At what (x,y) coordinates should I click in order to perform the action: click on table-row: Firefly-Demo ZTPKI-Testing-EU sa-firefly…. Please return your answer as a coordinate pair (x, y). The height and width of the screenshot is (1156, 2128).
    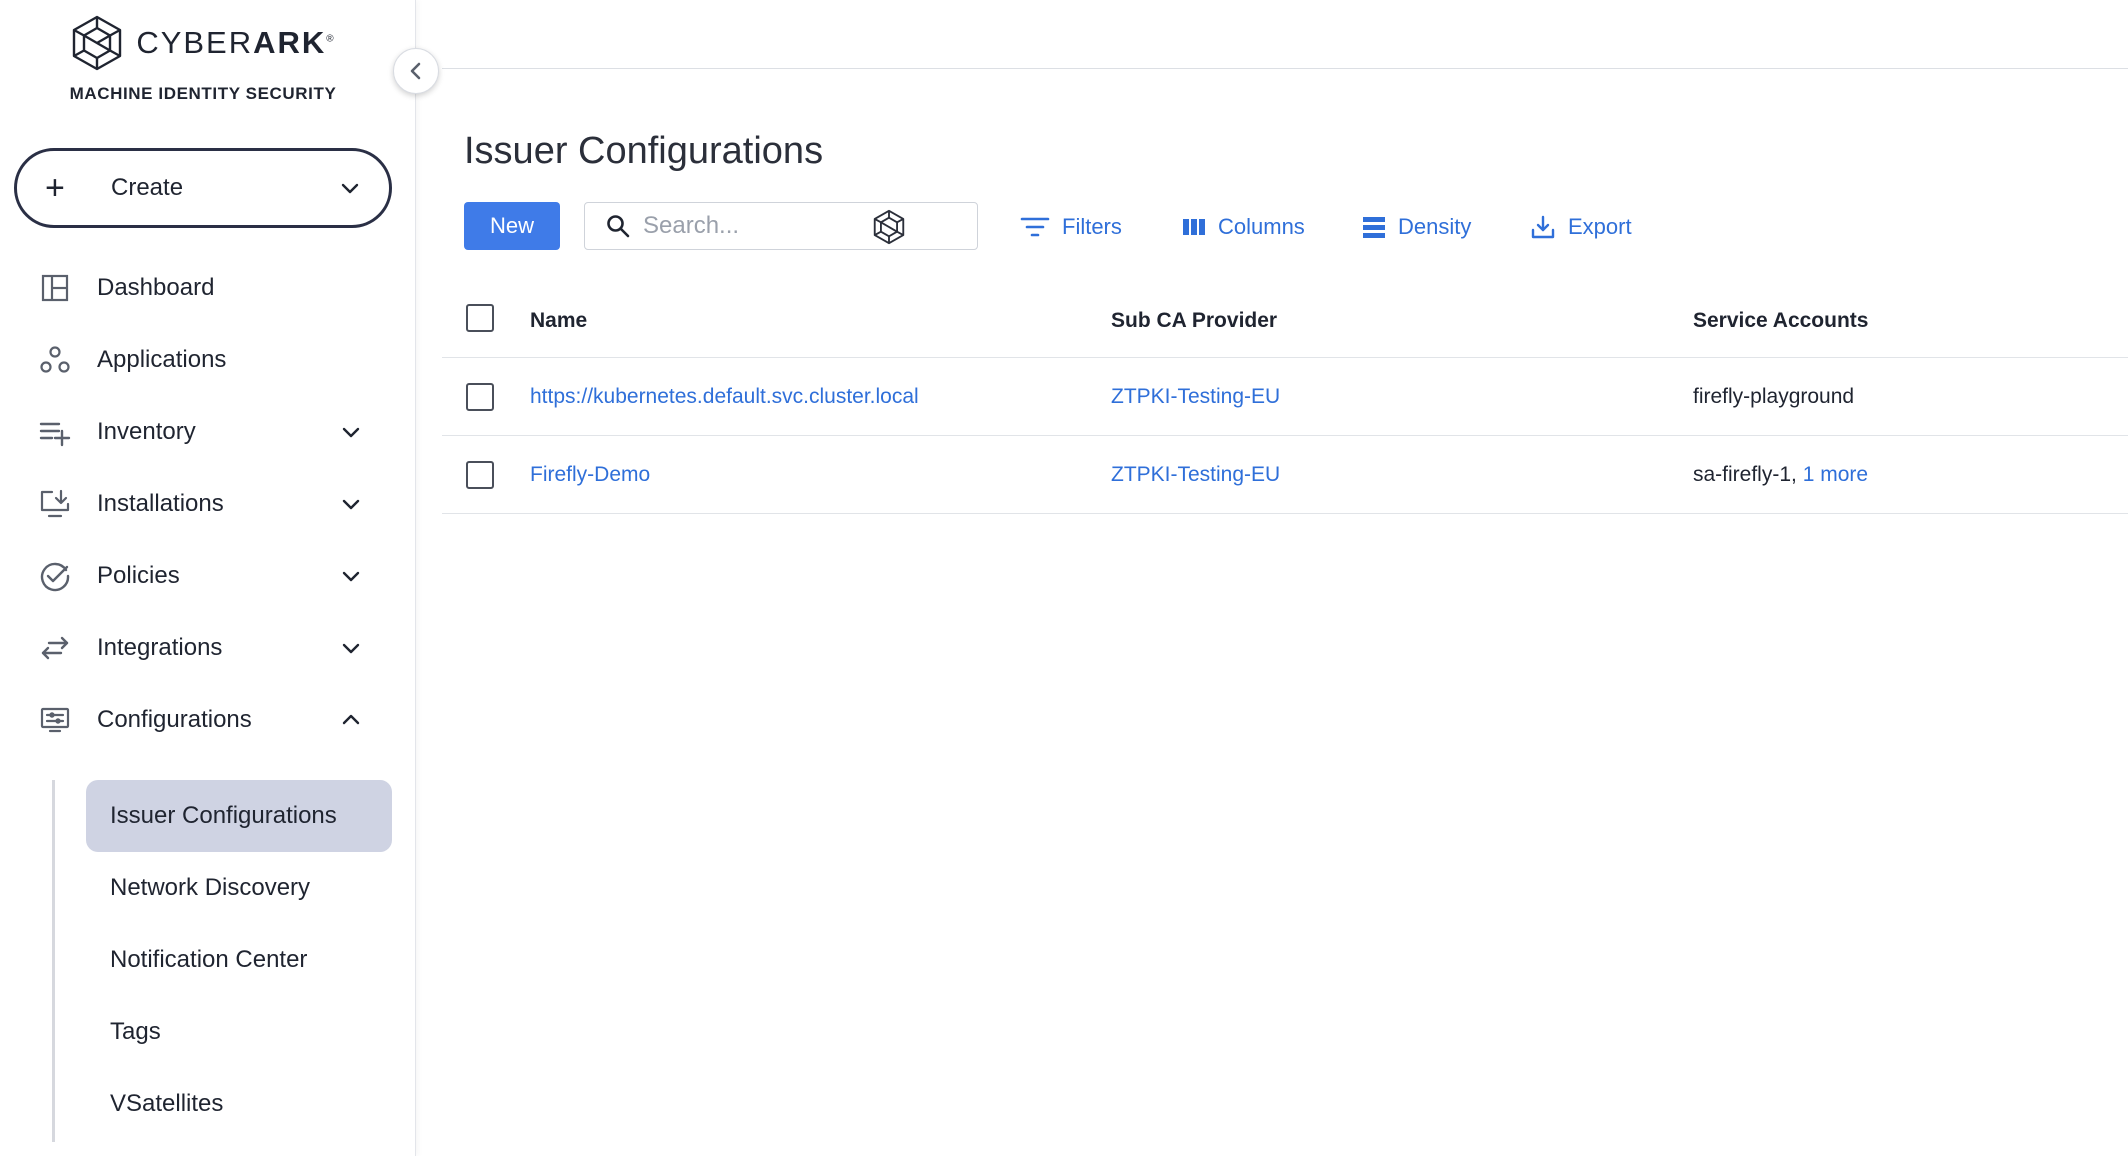
    Looking at the image, I should click on (1285, 475).